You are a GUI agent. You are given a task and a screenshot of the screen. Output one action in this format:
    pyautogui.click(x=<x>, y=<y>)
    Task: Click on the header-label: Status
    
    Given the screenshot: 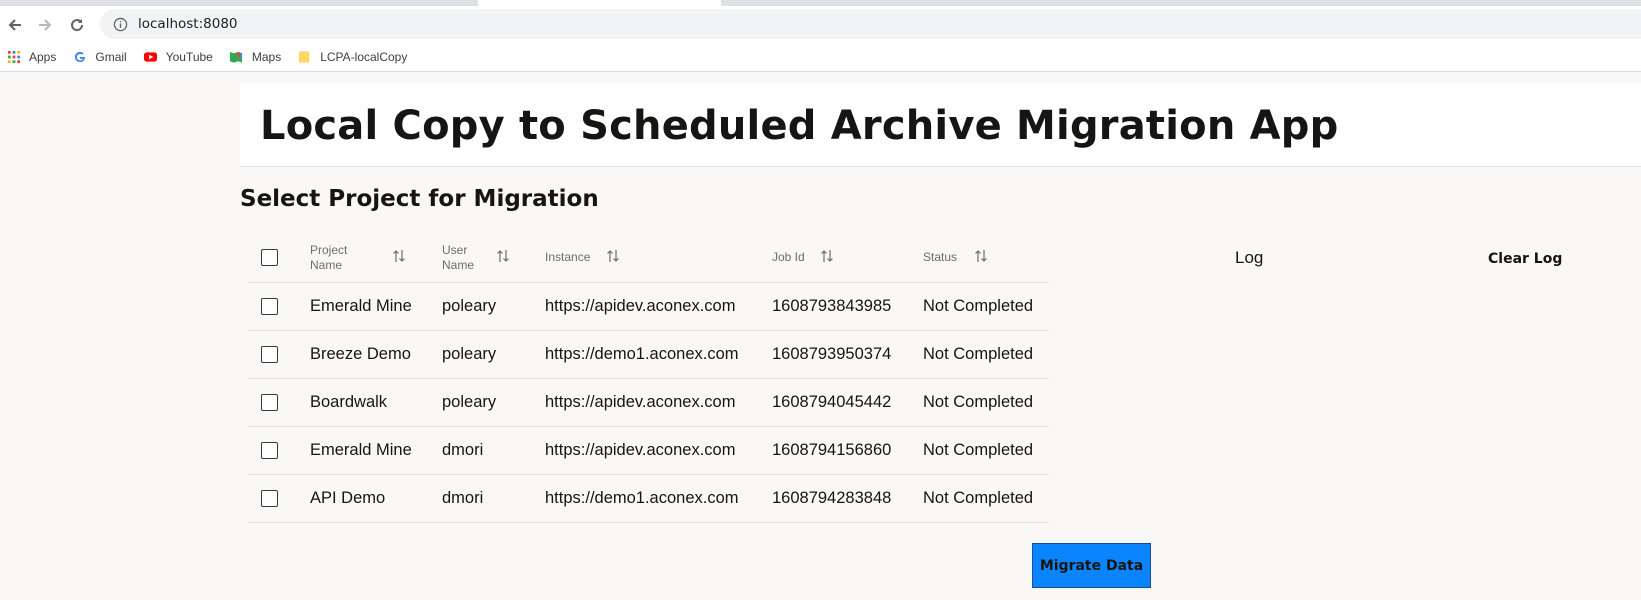 What is the action you would take?
    pyautogui.click(x=940, y=257)
    